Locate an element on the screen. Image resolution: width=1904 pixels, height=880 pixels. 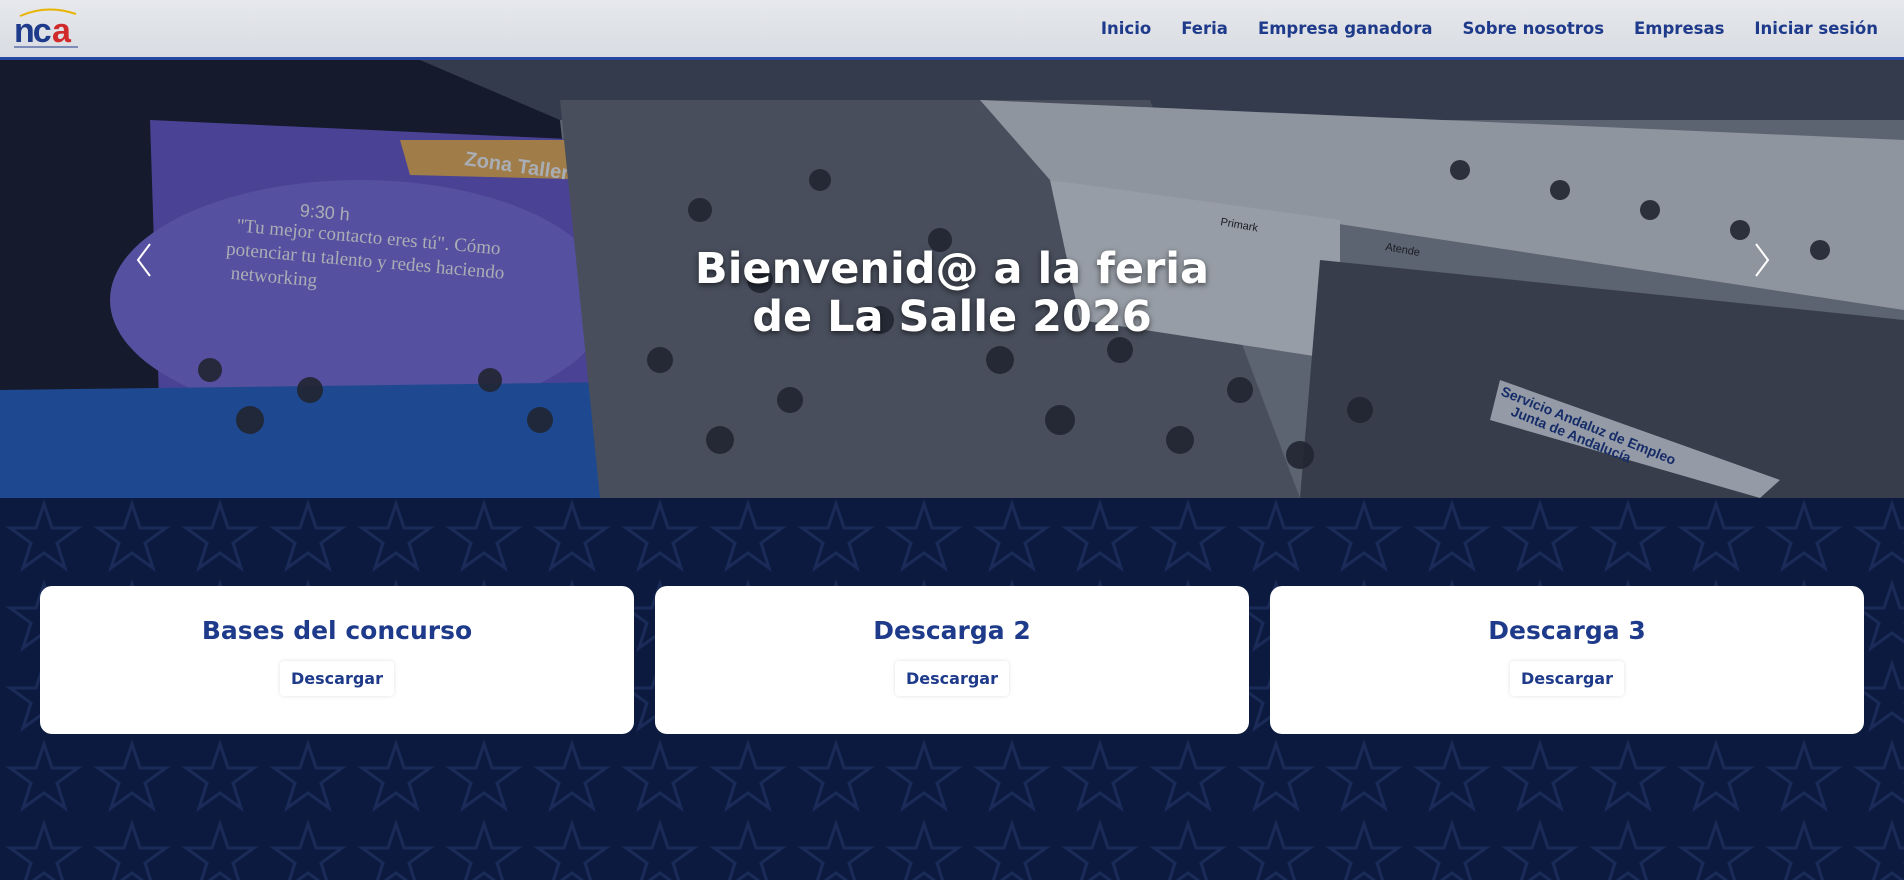
nav-inicio: Inicio is located at coordinates (1126, 28).